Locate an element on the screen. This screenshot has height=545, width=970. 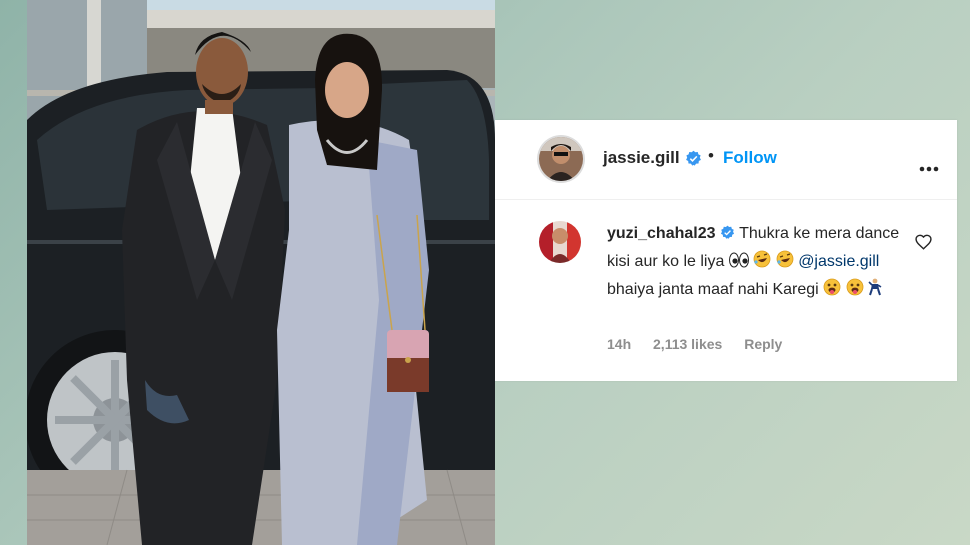
post-header: jassie.gill • Follow is located at coordinates (726, 160).